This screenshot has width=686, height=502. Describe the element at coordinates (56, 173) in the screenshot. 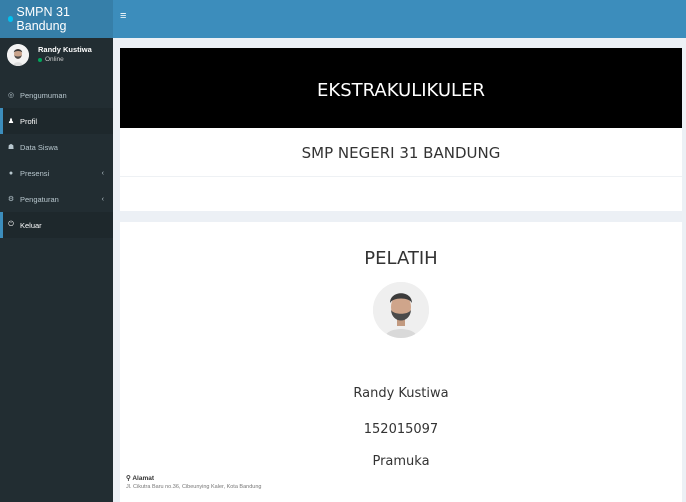

I see `sidebar-item-presensi: ● Presensi ‹` at that location.